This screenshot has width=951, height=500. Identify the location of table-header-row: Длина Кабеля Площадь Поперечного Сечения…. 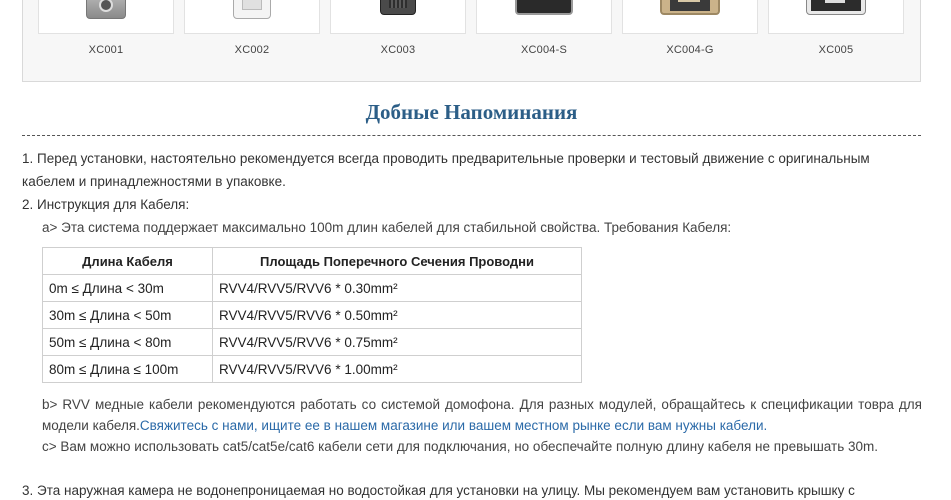
(312, 261).